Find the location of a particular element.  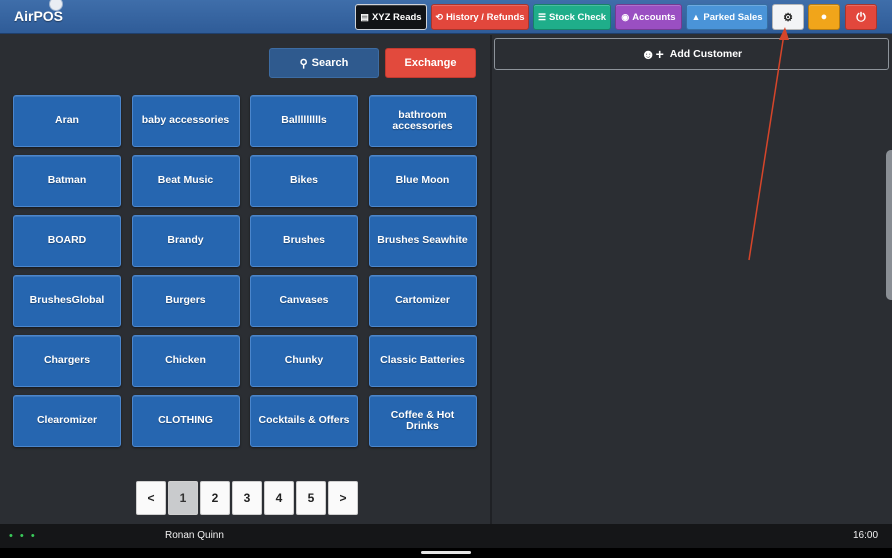

search-button: ⚲ Search is located at coordinates (324, 63).